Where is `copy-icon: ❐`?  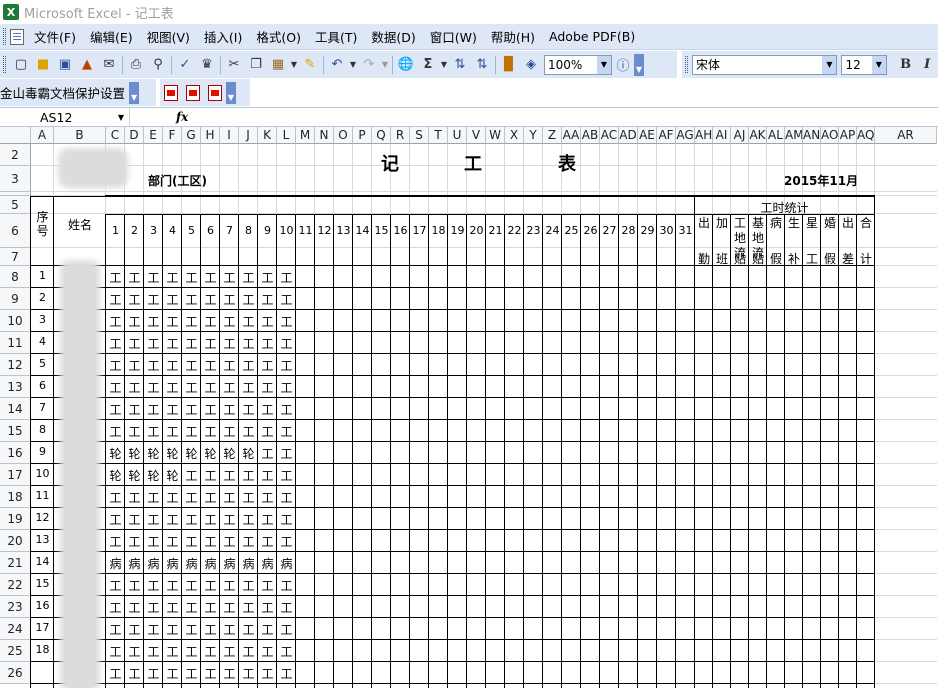
copy-icon: ❐ is located at coordinates (256, 65).